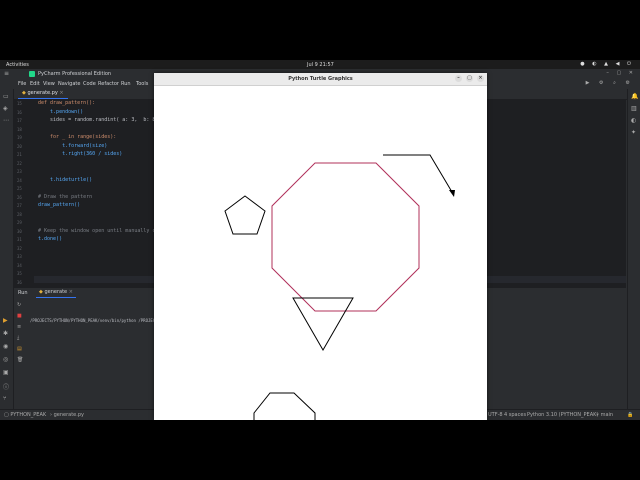 Image resolution: width=640 pixels, height=480 pixels. I want to click on octagon-shape, so click(345, 237).